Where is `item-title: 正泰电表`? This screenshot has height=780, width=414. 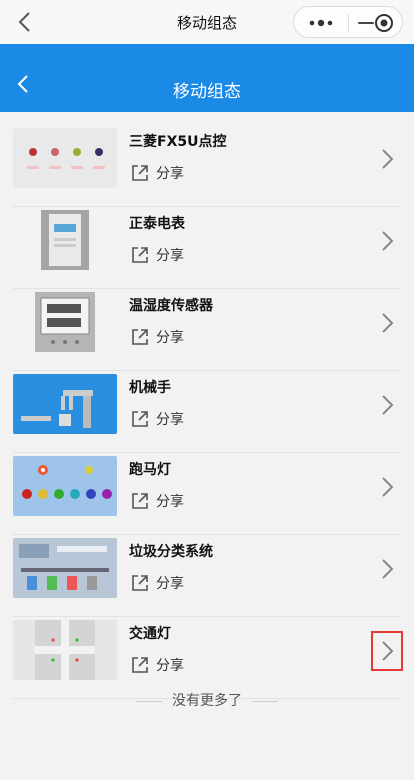
item-title: 正泰电表 is located at coordinates (157, 224).